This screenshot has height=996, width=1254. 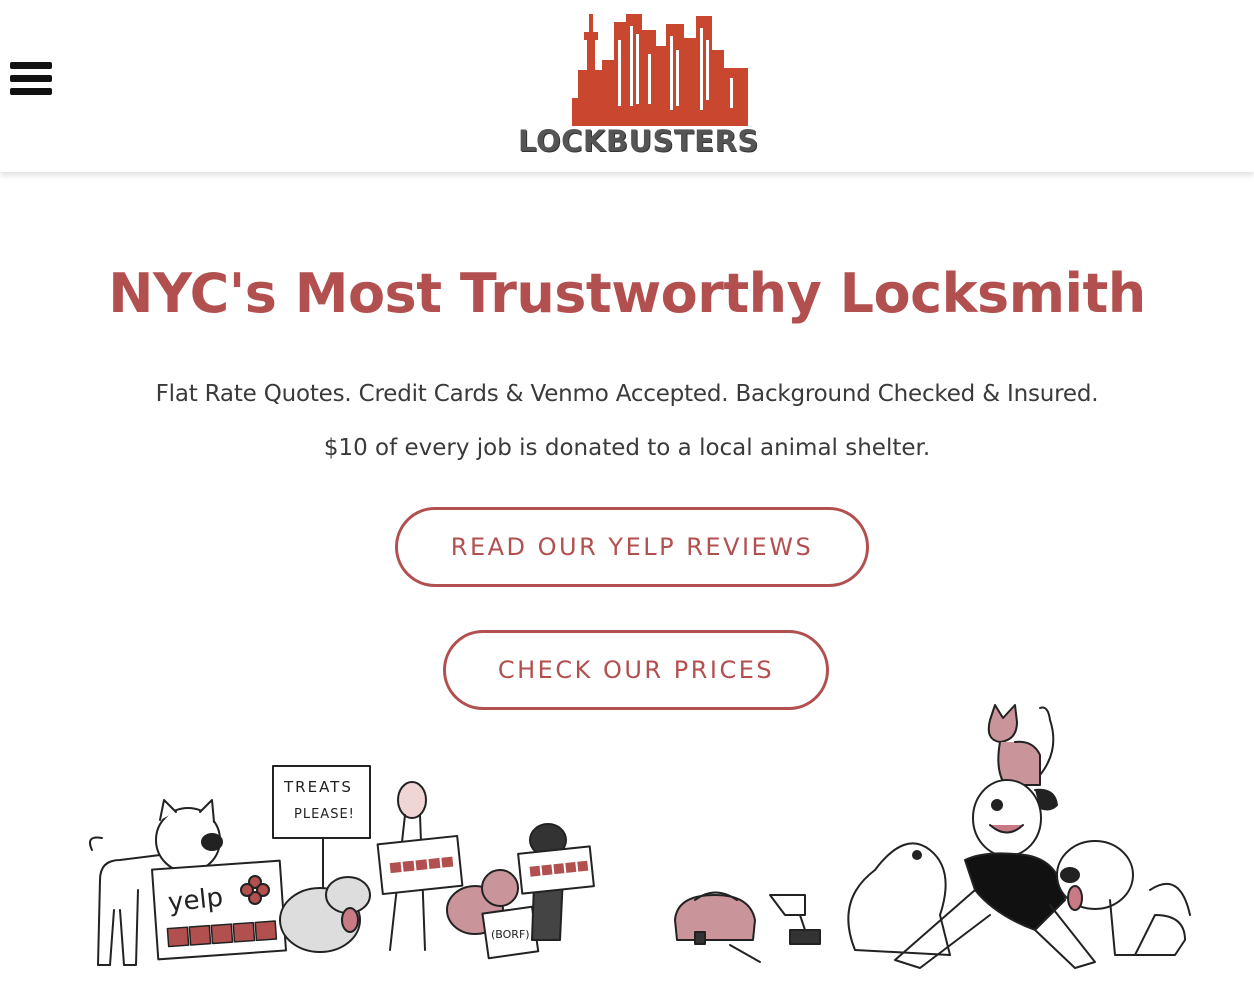 What do you see at coordinates (932, 836) in the screenshot?
I see `locksmith-with-animals-illustration` at bounding box center [932, 836].